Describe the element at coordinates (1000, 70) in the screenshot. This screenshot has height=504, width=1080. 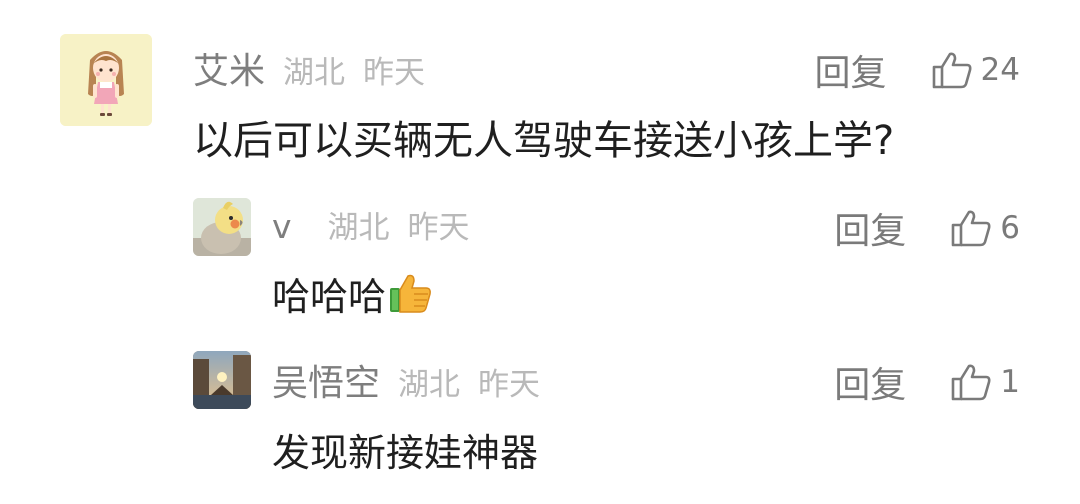
I see `like-count: 24` at that location.